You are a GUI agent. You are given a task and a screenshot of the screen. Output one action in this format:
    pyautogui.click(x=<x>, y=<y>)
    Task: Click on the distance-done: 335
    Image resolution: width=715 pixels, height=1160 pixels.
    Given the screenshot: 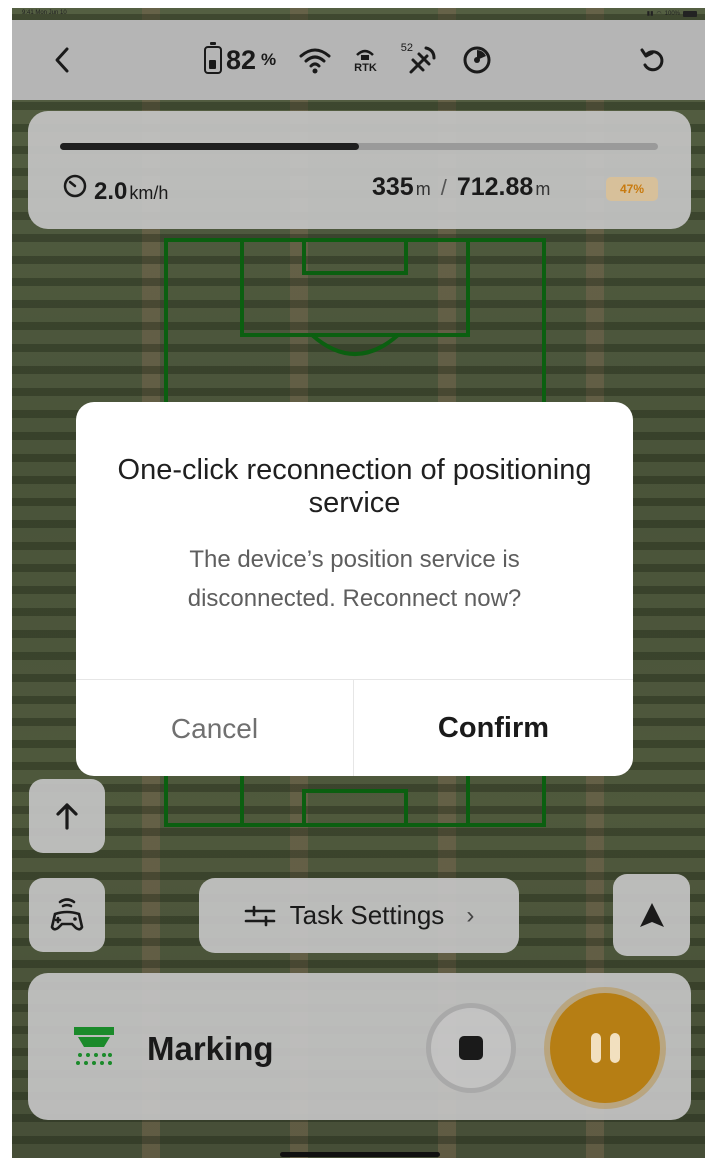 What is the action you would take?
    pyautogui.click(x=393, y=187)
    